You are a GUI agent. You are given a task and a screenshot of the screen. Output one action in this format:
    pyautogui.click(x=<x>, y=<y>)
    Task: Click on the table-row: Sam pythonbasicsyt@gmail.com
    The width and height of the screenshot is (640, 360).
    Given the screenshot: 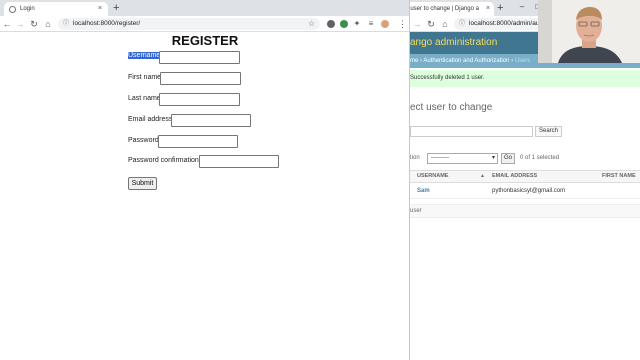 What is the action you would take?
    pyautogui.click(x=525, y=191)
    